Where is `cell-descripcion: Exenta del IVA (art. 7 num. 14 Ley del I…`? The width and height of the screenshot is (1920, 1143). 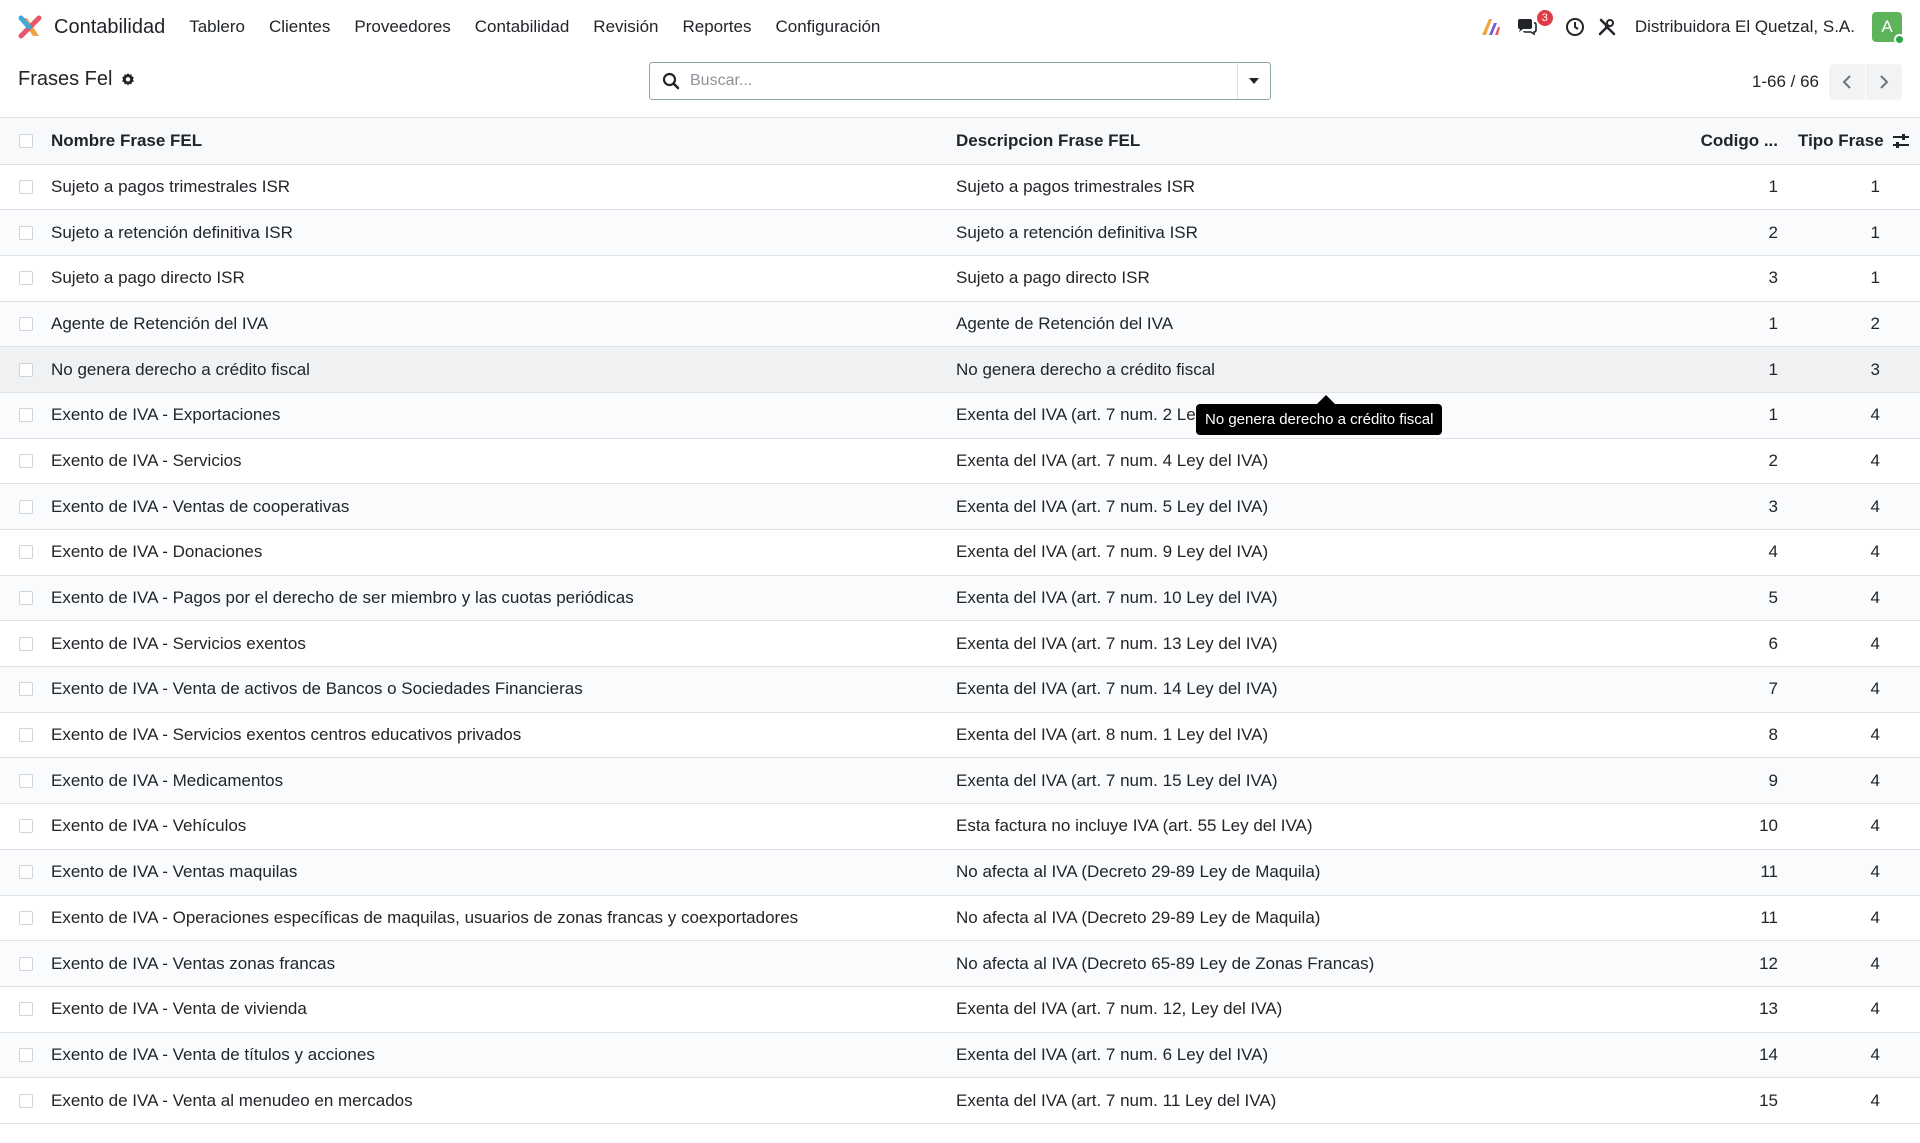
cell-descripcion: Exenta del IVA (art. 7 num. 14 Ley del I… is located at coordinates (1273, 690).